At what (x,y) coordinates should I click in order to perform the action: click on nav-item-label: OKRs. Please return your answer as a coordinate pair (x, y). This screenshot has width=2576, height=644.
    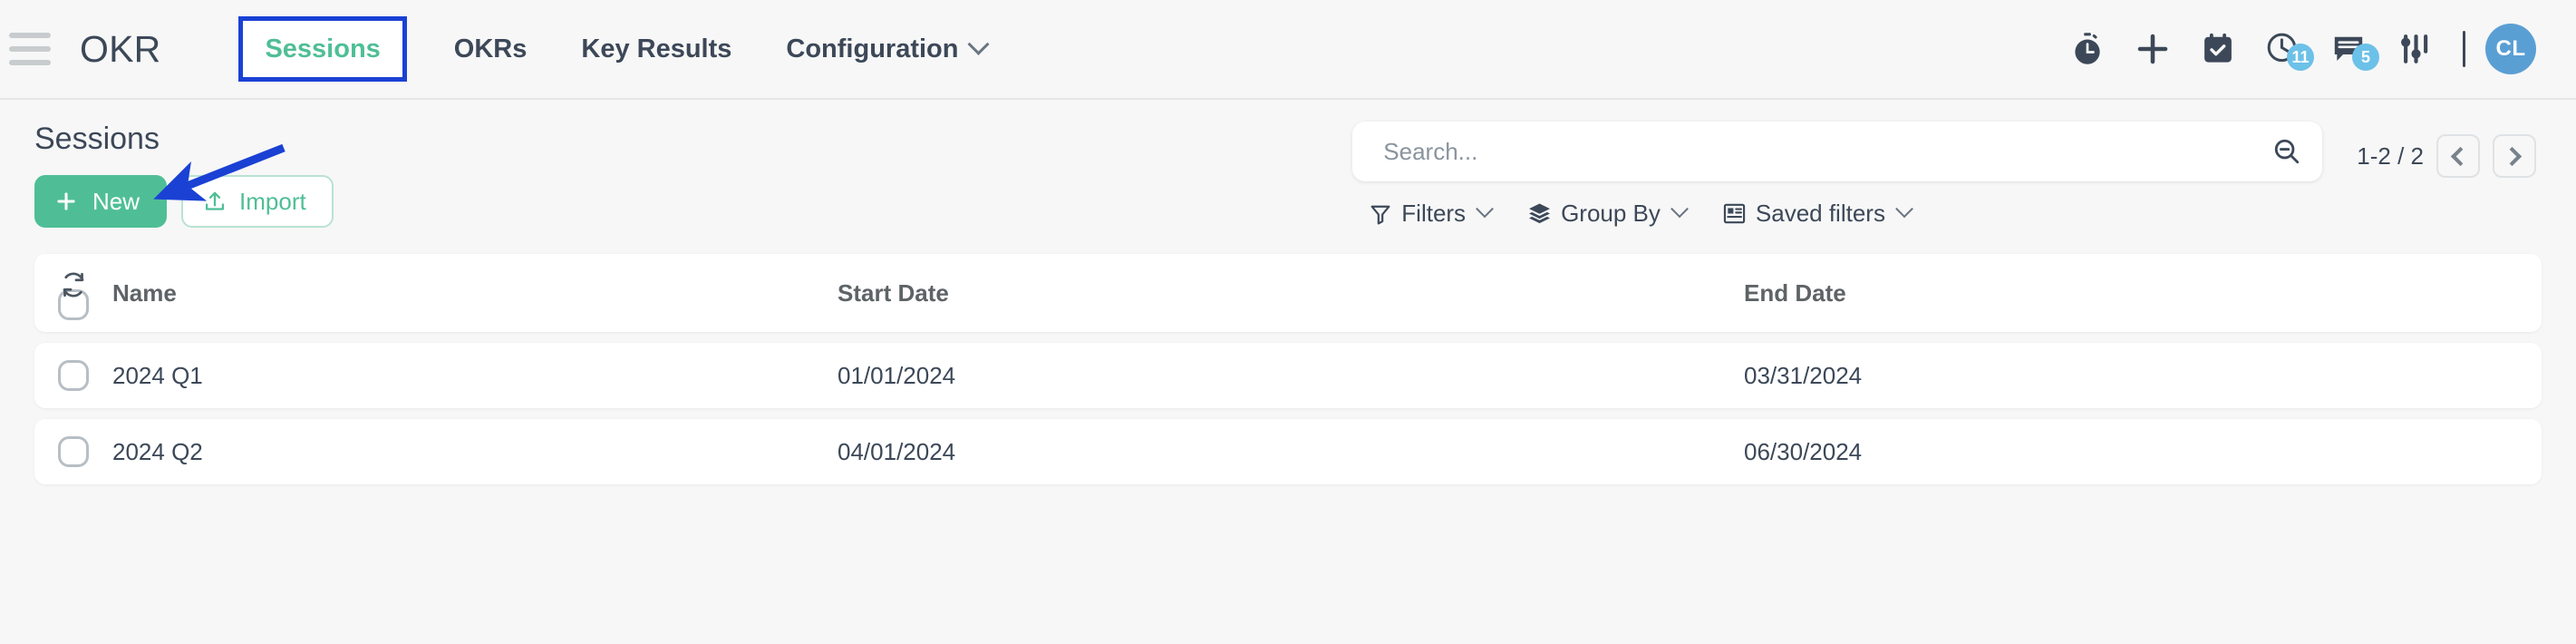
    Looking at the image, I should click on (490, 48).